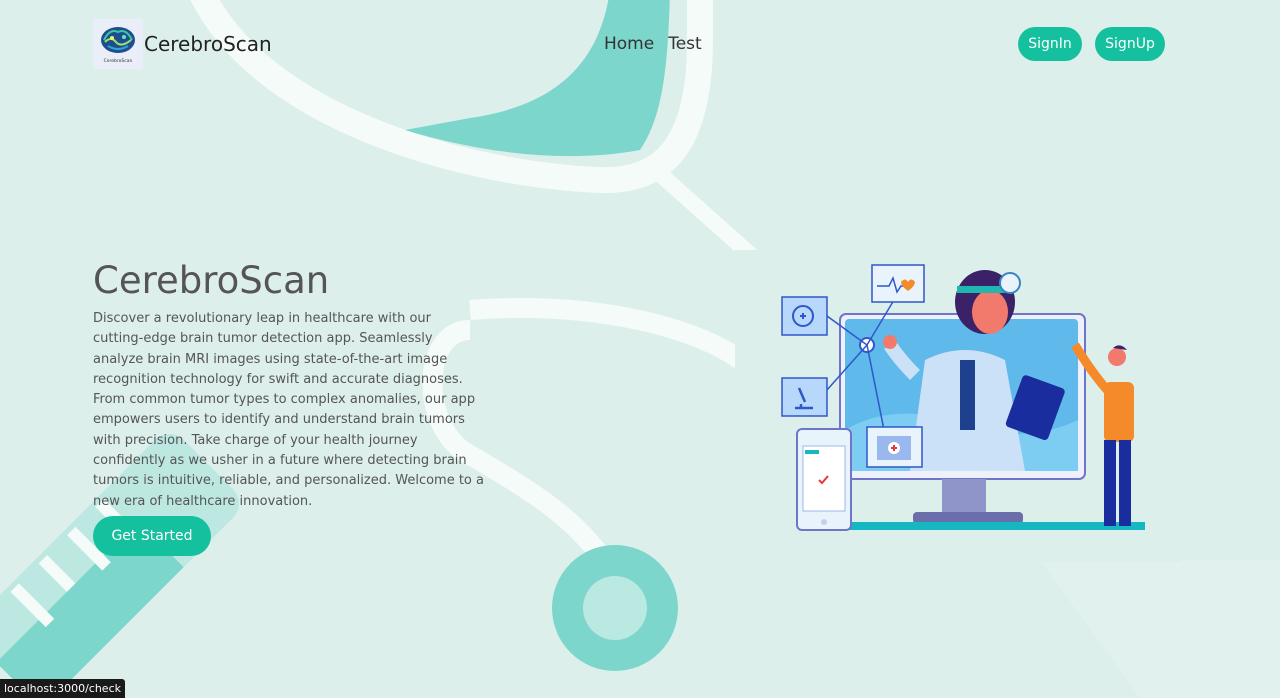 The width and height of the screenshot is (1280, 698). Describe the element at coordinates (1050, 44) in the screenshot. I see `signin-button: SignIn` at that location.